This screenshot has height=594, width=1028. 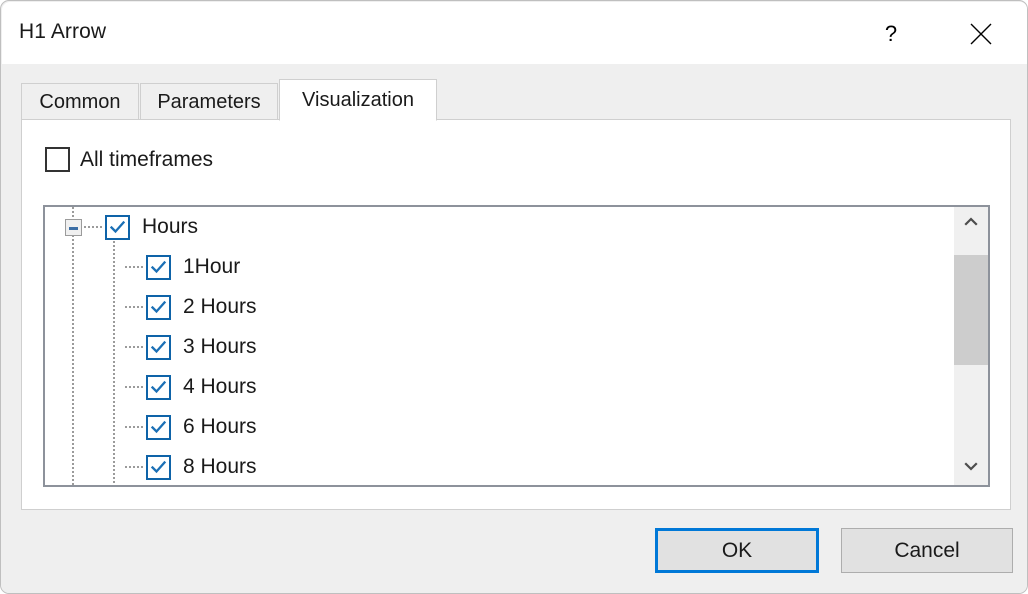 What do you see at coordinates (114, 351) in the screenshot?
I see `tree-guide-line-child` at bounding box center [114, 351].